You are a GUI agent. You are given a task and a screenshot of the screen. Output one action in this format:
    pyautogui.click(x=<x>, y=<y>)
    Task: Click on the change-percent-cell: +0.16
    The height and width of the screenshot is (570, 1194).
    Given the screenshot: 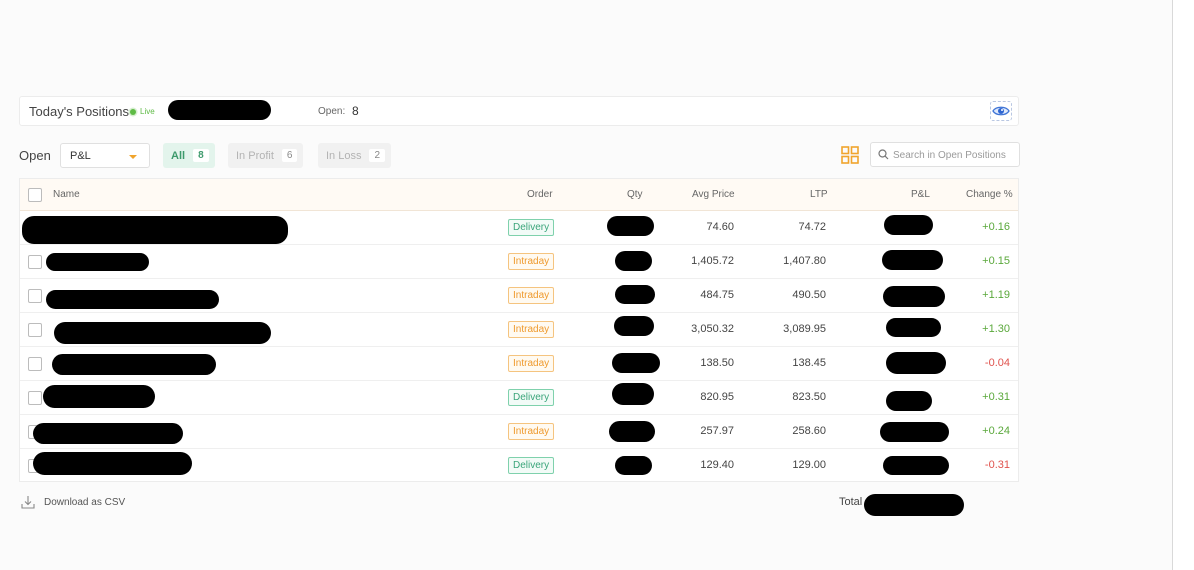 What is the action you would take?
    pyautogui.click(x=996, y=227)
    